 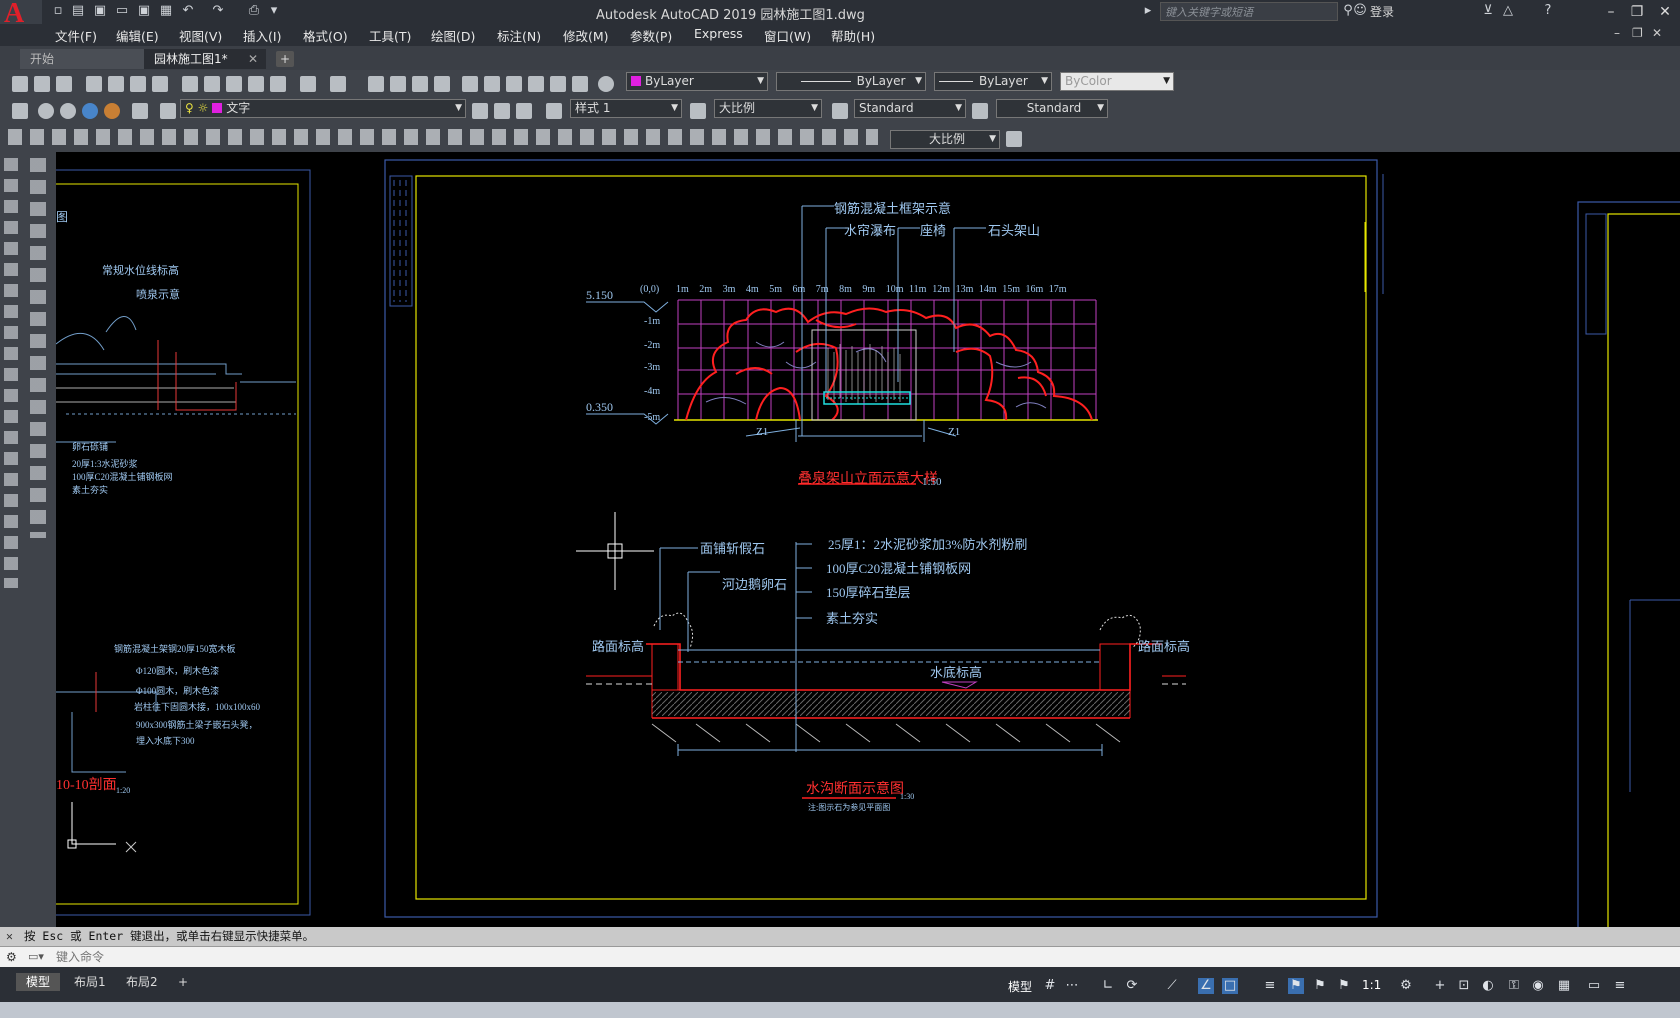 I want to click on plot-icon: ▦, so click(x=166, y=11).